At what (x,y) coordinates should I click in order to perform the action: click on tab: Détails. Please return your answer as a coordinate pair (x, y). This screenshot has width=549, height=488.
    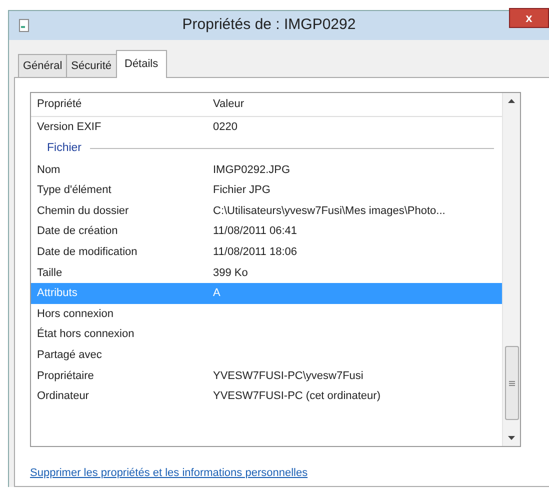
    Looking at the image, I should click on (142, 64).